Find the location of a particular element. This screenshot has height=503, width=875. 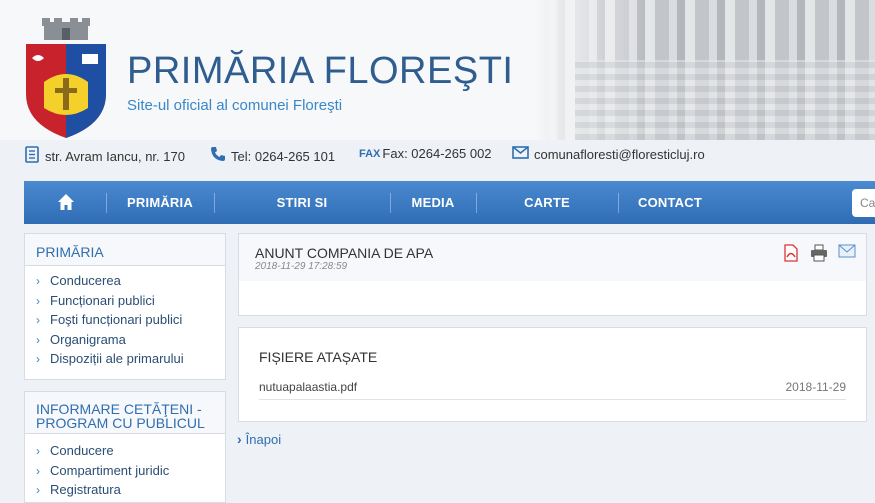

contact-address: str. Avram Iancu, nr. 170 is located at coordinates (104, 156).